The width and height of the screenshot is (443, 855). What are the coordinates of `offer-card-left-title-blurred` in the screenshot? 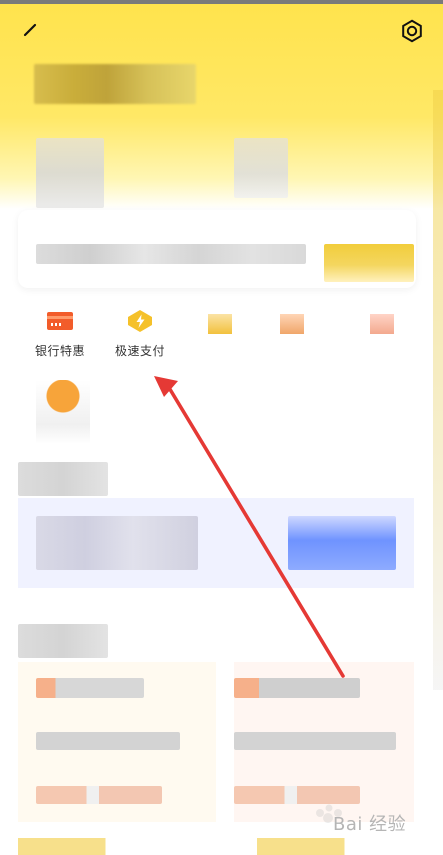 It's located at (90, 688).